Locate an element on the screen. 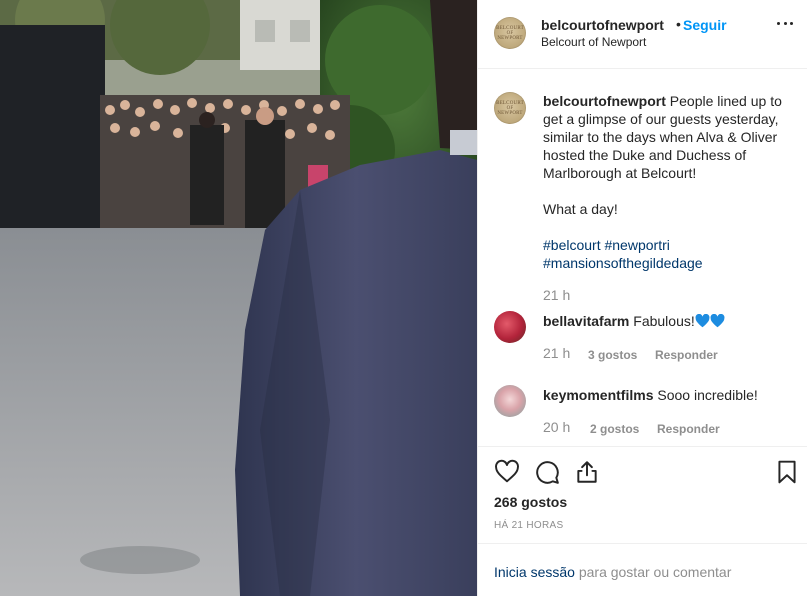 Image resolution: width=807 pixels, height=596 pixels. comment-2-time: 20 h is located at coordinates (556, 427).